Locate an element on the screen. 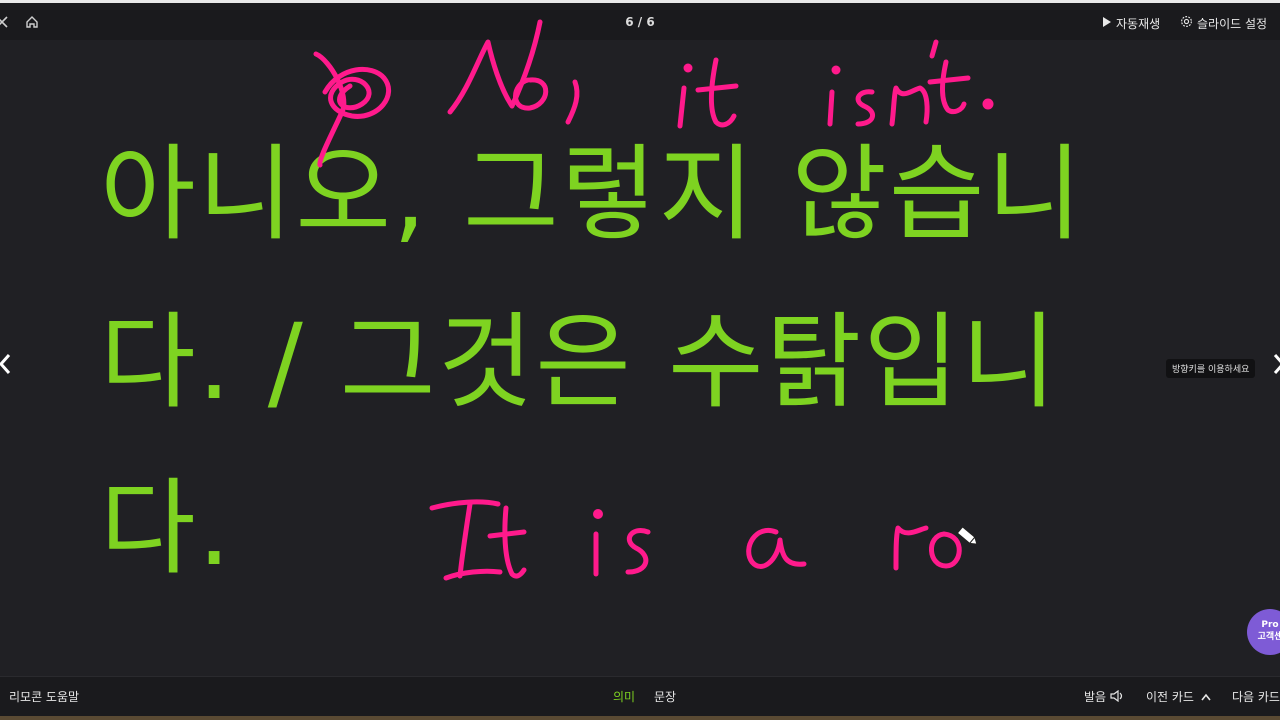 This screenshot has width=1280, height=720. pronounce-button: 발음 is located at coordinates (1104, 696).